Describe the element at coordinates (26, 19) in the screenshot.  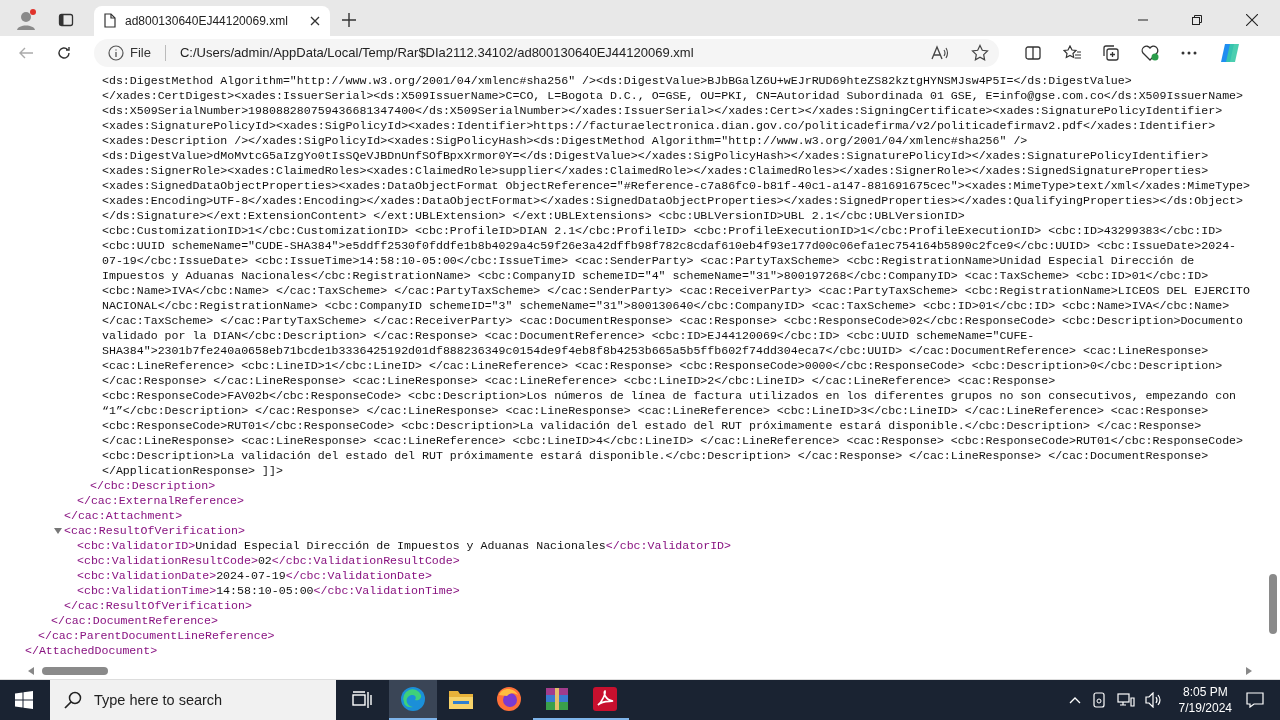
I see `profile-icon` at that location.